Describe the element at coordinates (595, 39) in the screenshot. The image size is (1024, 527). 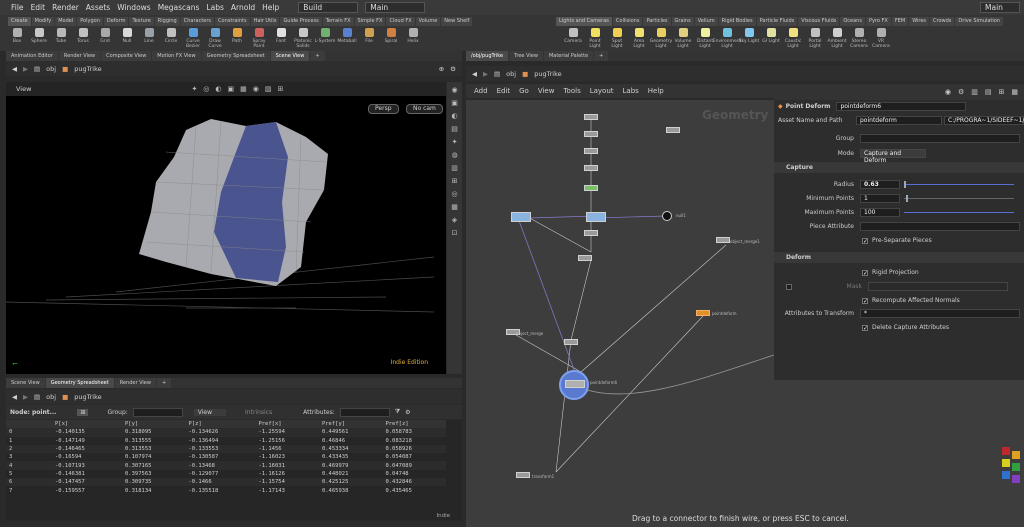
I see `shelf-tool-point-light: Point Light` at that location.